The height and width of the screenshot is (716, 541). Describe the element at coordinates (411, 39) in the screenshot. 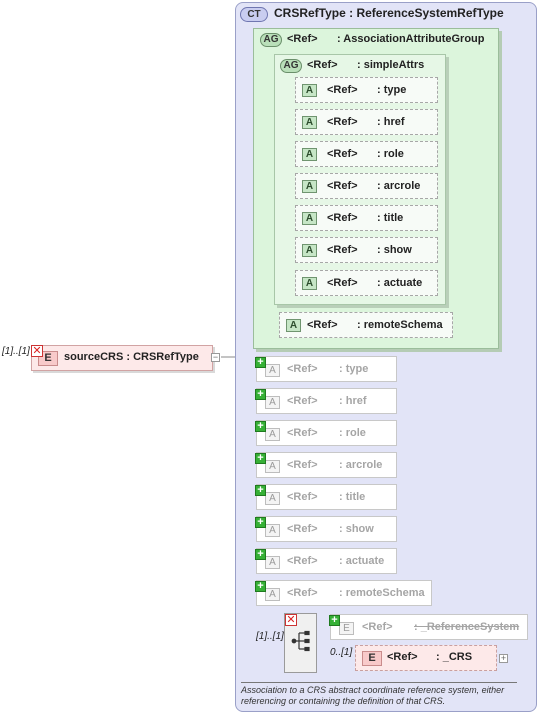

I see `association-group-name: : AssociationAttributeGroup` at that location.